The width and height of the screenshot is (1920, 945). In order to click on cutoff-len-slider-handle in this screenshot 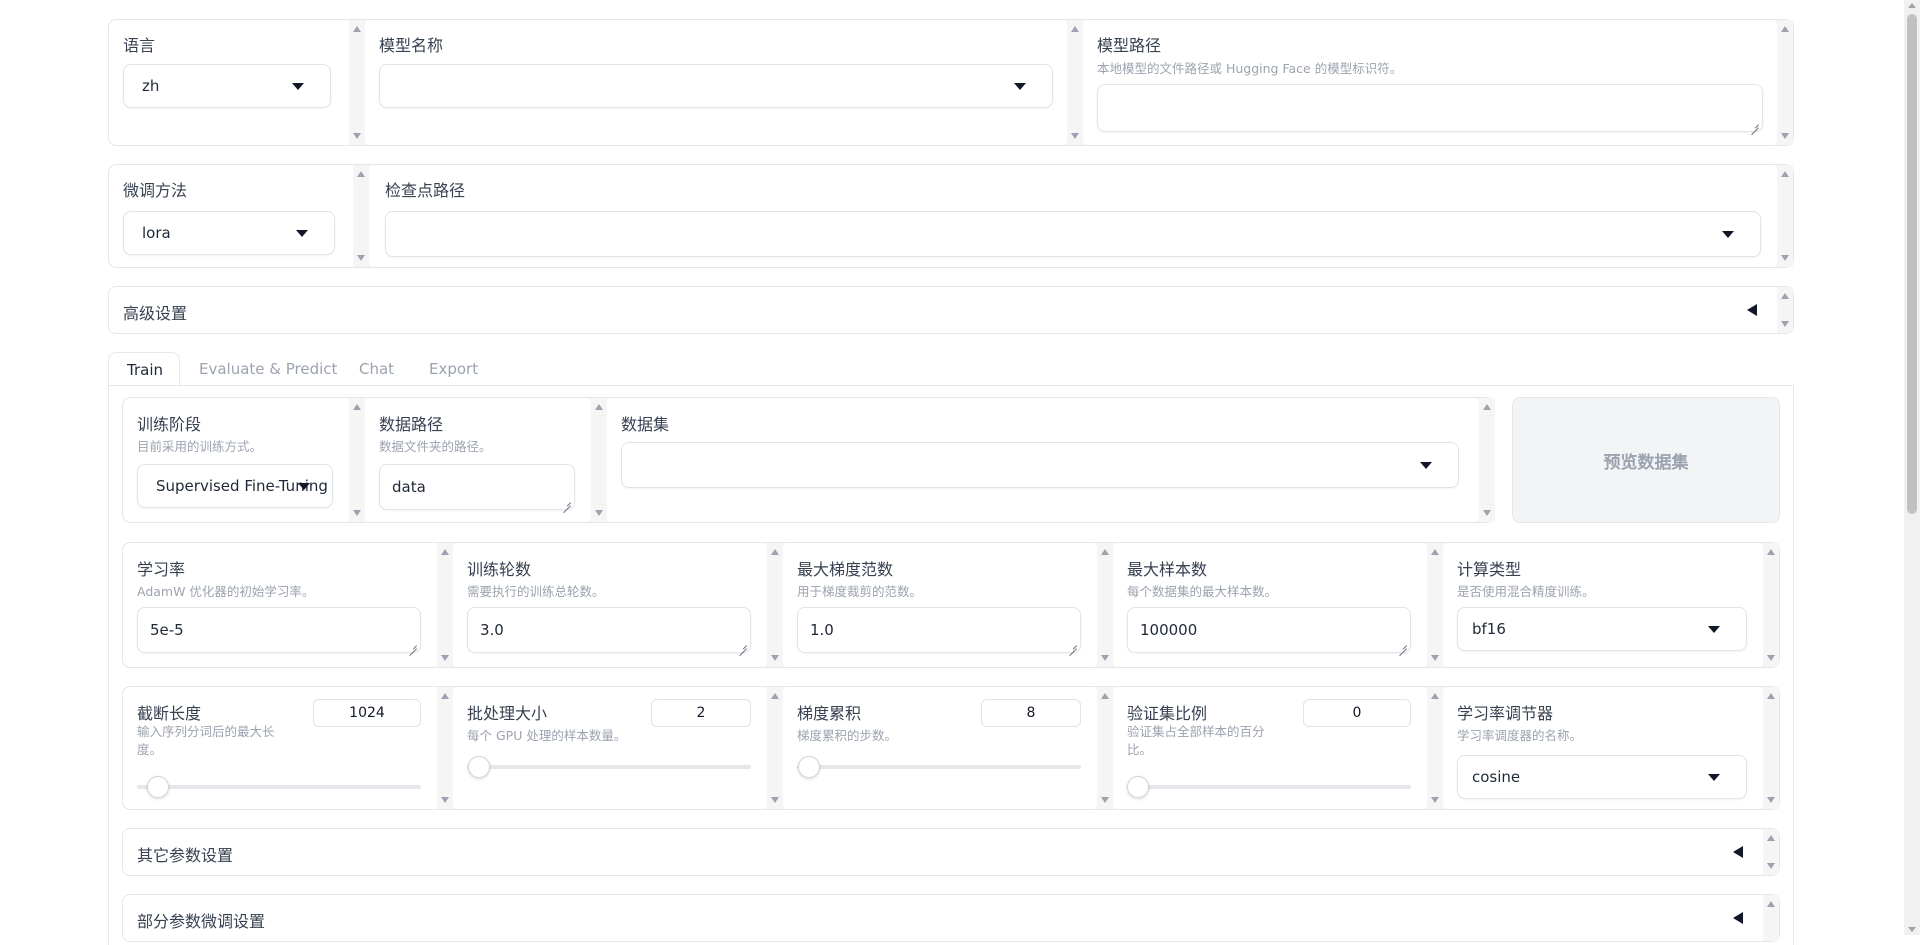, I will do `click(158, 787)`.